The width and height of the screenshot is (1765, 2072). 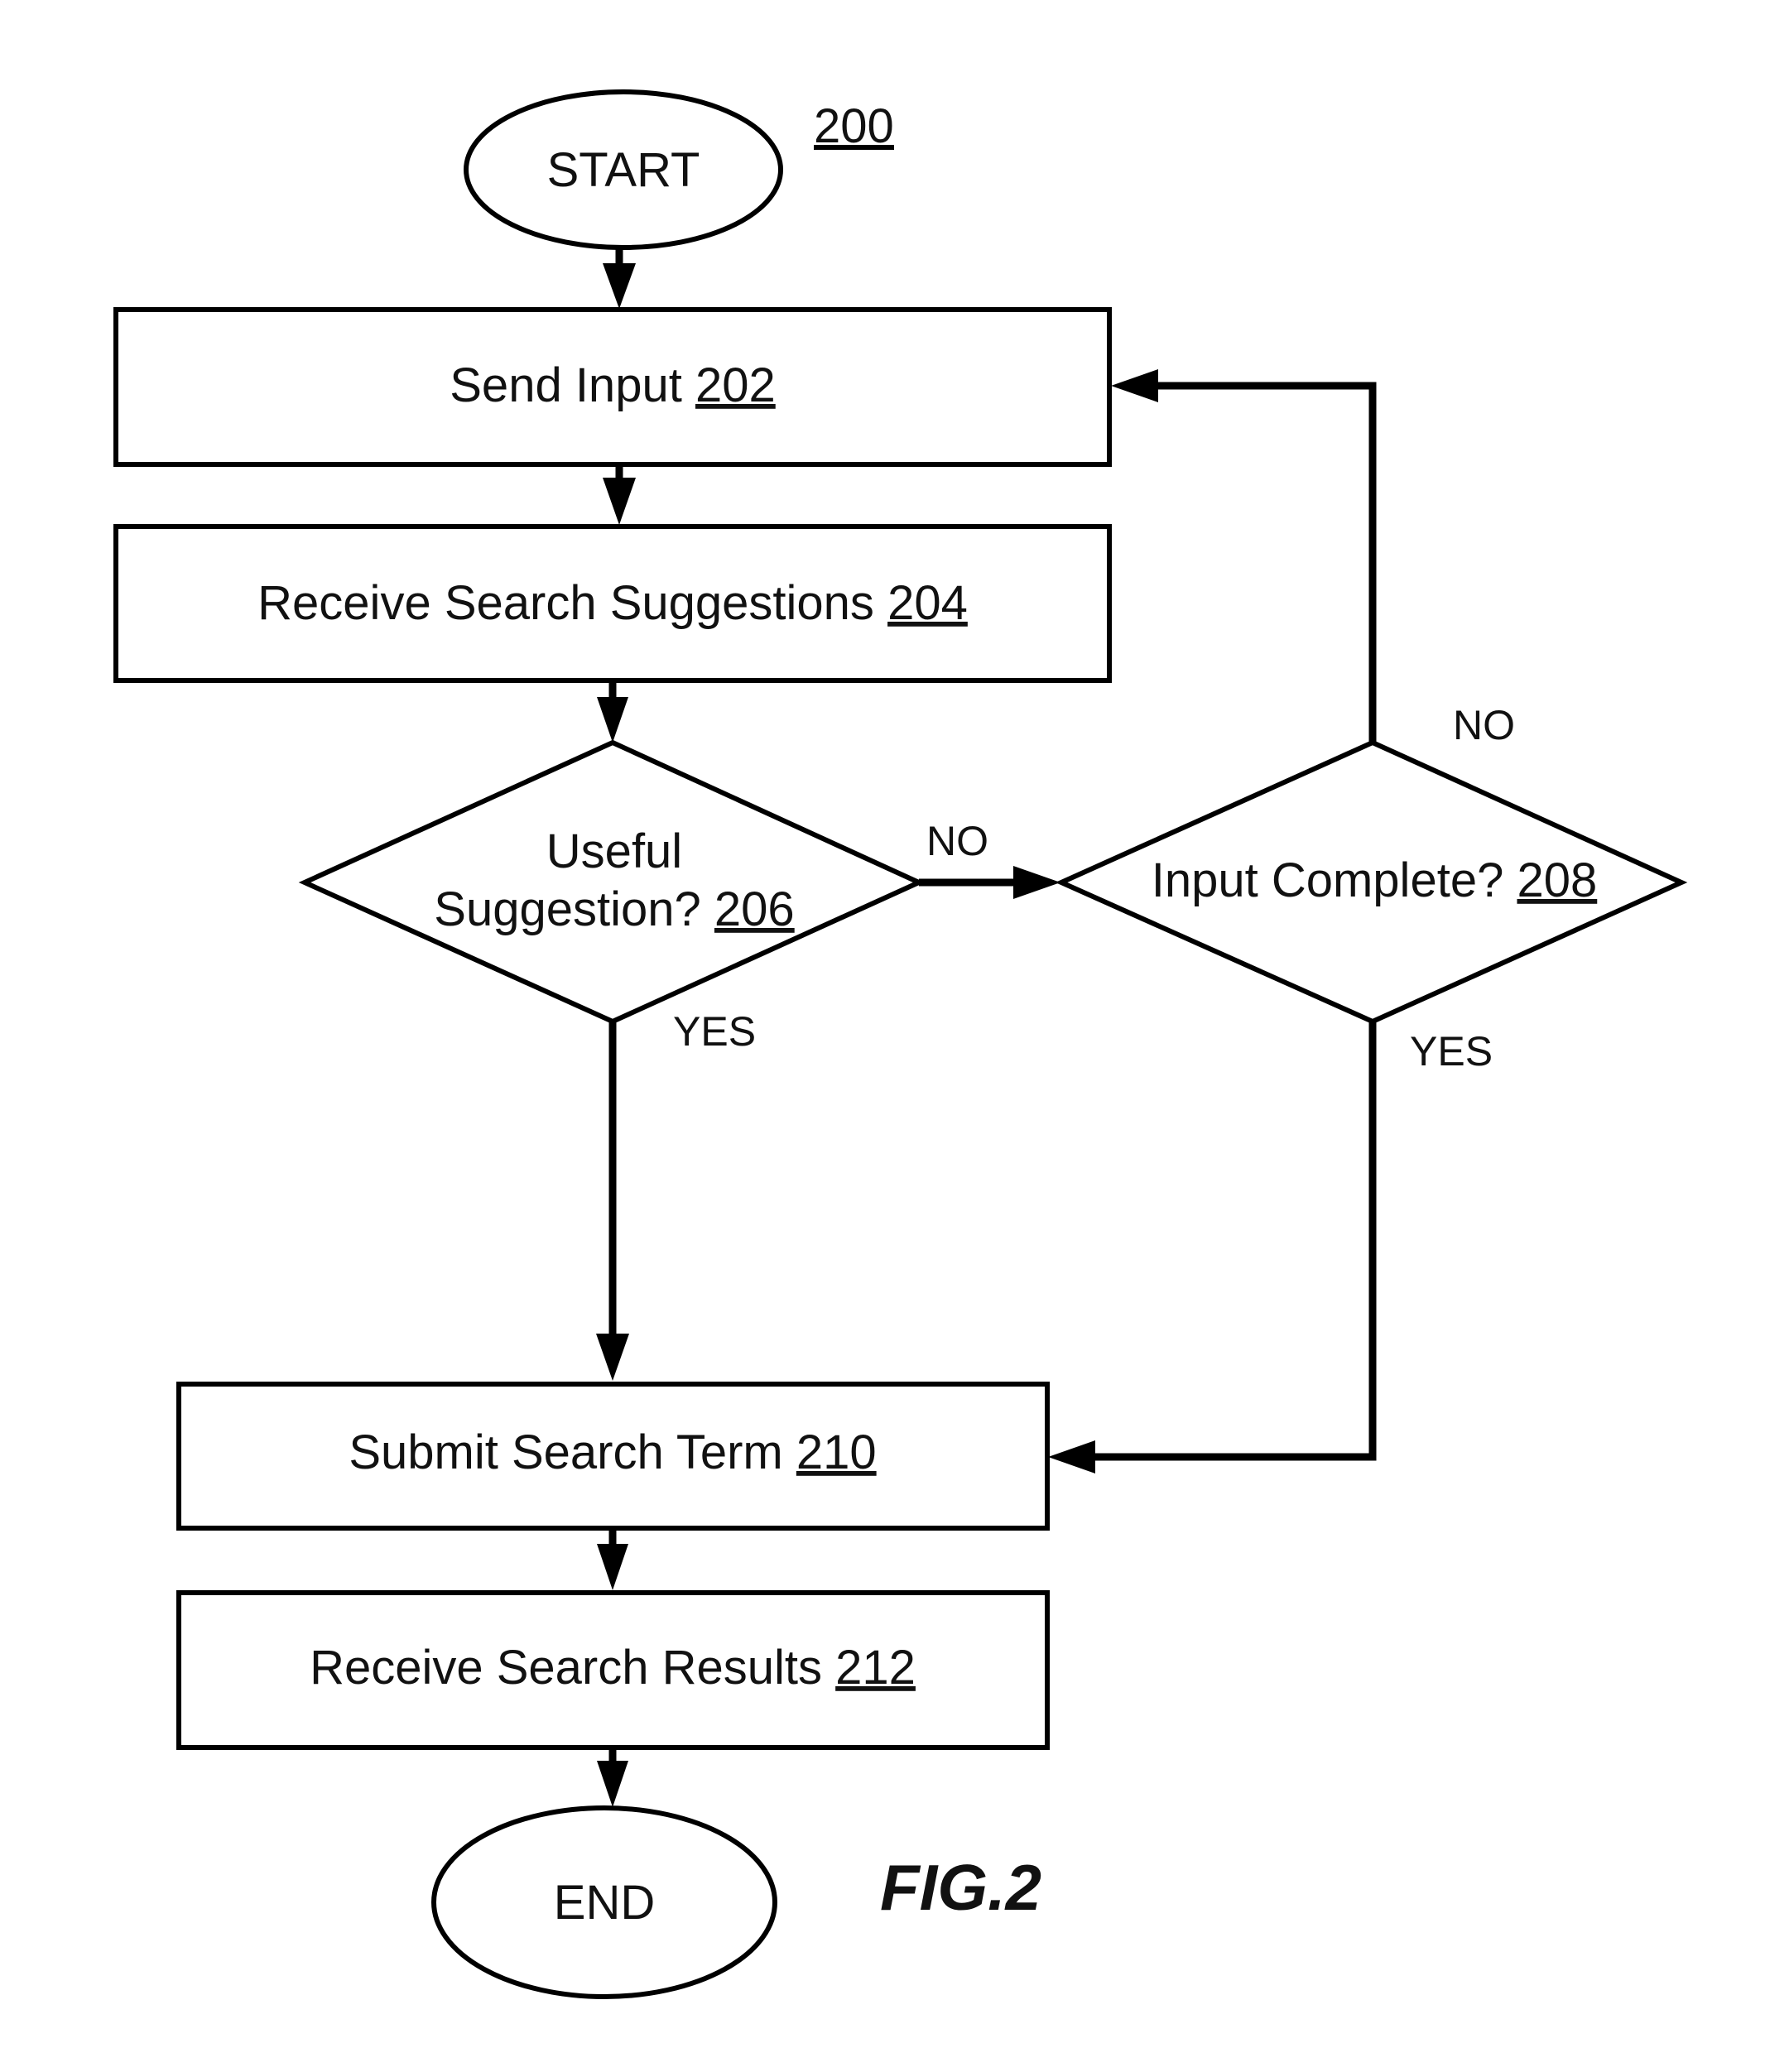 I want to click on receive-results-node: Receive Search Results 212, so click(x=613, y=1670).